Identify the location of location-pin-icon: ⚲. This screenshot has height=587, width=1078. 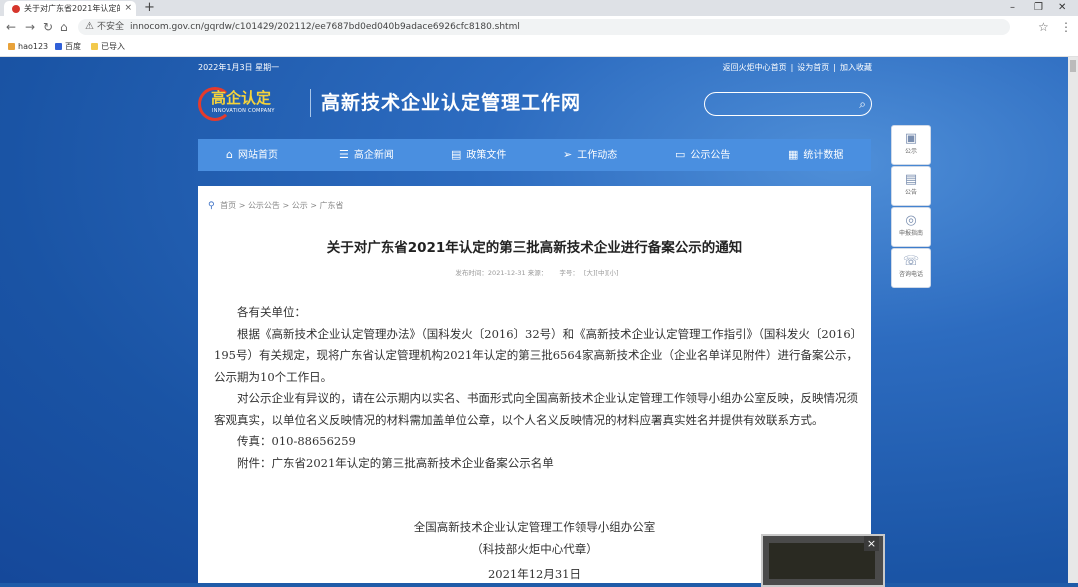
(211, 206).